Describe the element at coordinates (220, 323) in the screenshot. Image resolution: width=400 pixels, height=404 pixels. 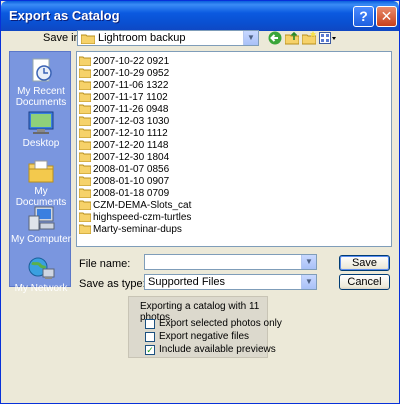
I see `option-label: Export selected photos only` at that location.